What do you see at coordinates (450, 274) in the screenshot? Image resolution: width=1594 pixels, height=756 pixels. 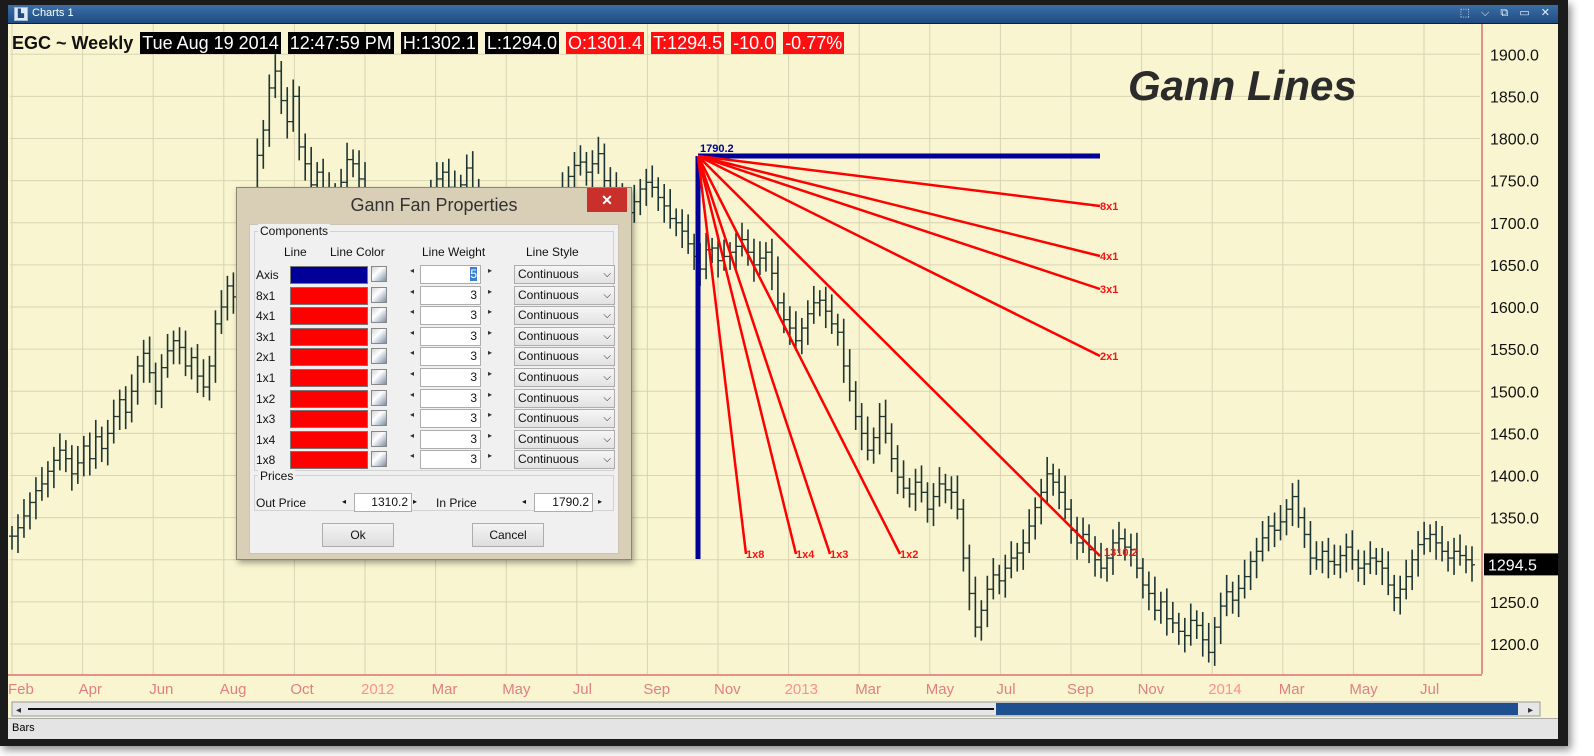 I see `line-weight-input: 5` at bounding box center [450, 274].